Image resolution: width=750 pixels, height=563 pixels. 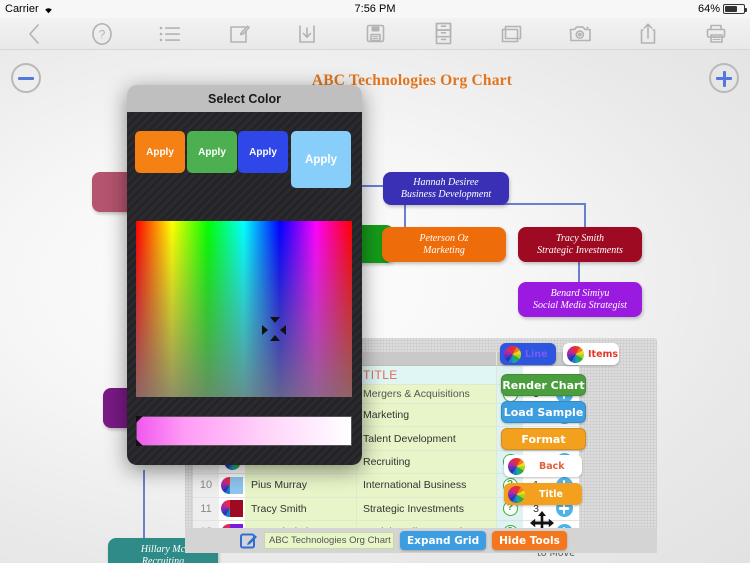 I want to click on brightness-slider, so click(x=244, y=431).